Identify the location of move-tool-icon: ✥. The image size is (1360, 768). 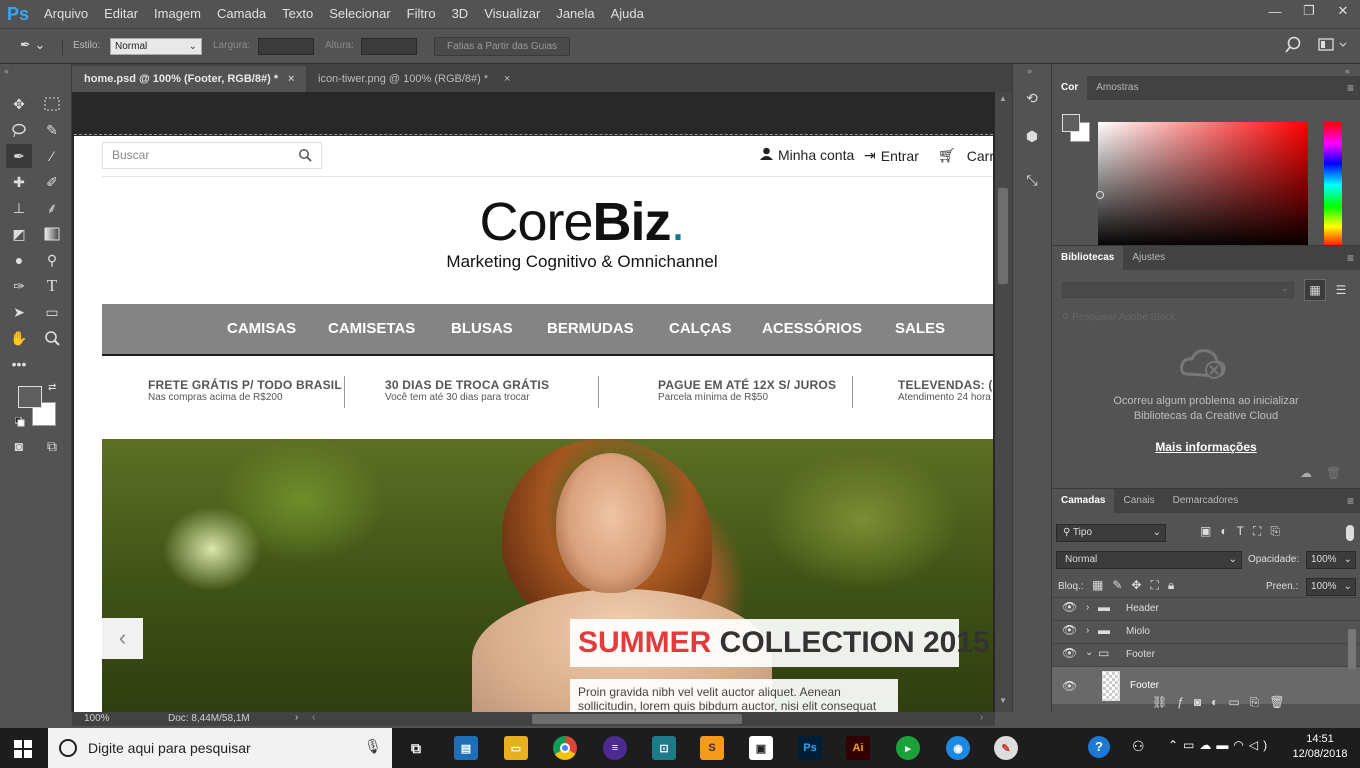
(19, 104).